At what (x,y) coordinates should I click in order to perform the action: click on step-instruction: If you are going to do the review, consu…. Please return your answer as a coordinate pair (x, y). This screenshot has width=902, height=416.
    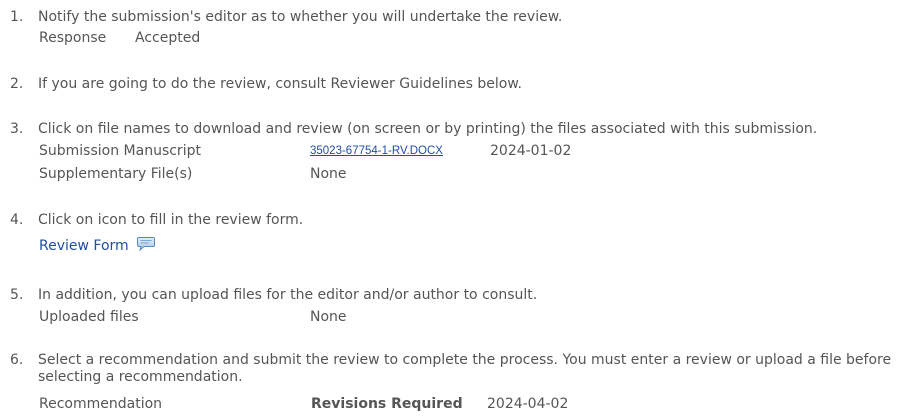
    Looking at the image, I should click on (280, 84).